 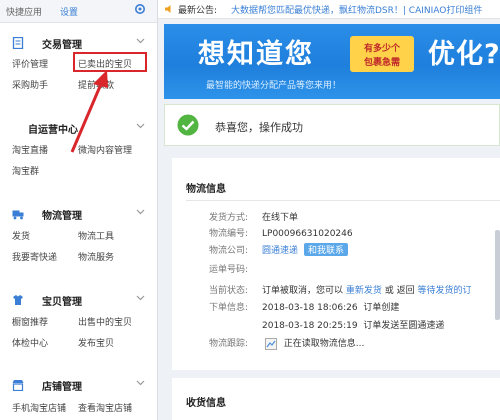 What do you see at coordinates (310, 308) in the screenshot?
I see `time-1: 2018-03-18 18:06:26` at bounding box center [310, 308].